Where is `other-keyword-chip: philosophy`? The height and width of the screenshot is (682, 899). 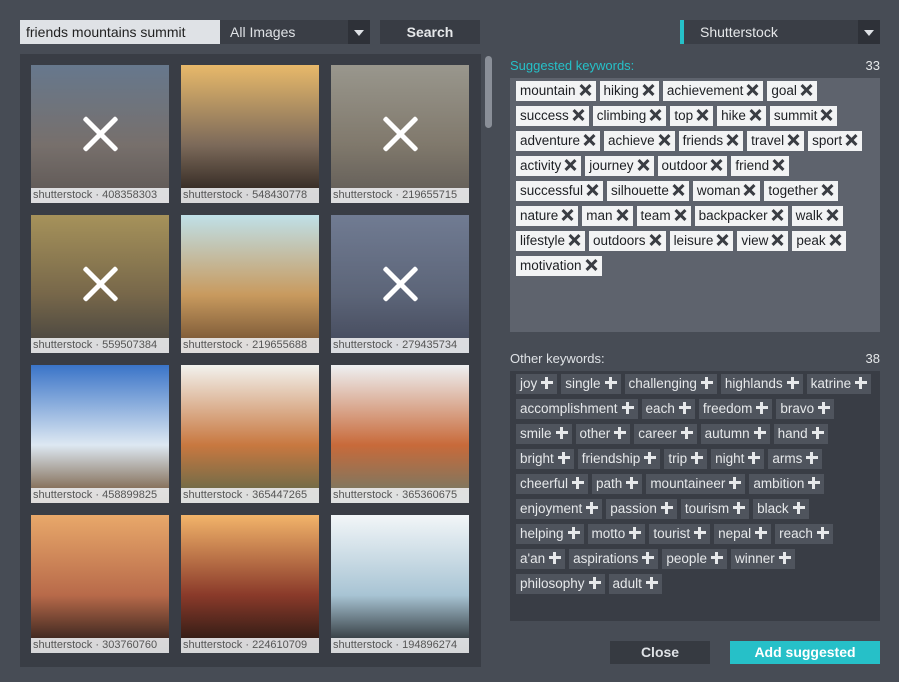
other-keyword-chip: philosophy is located at coordinates (560, 584).